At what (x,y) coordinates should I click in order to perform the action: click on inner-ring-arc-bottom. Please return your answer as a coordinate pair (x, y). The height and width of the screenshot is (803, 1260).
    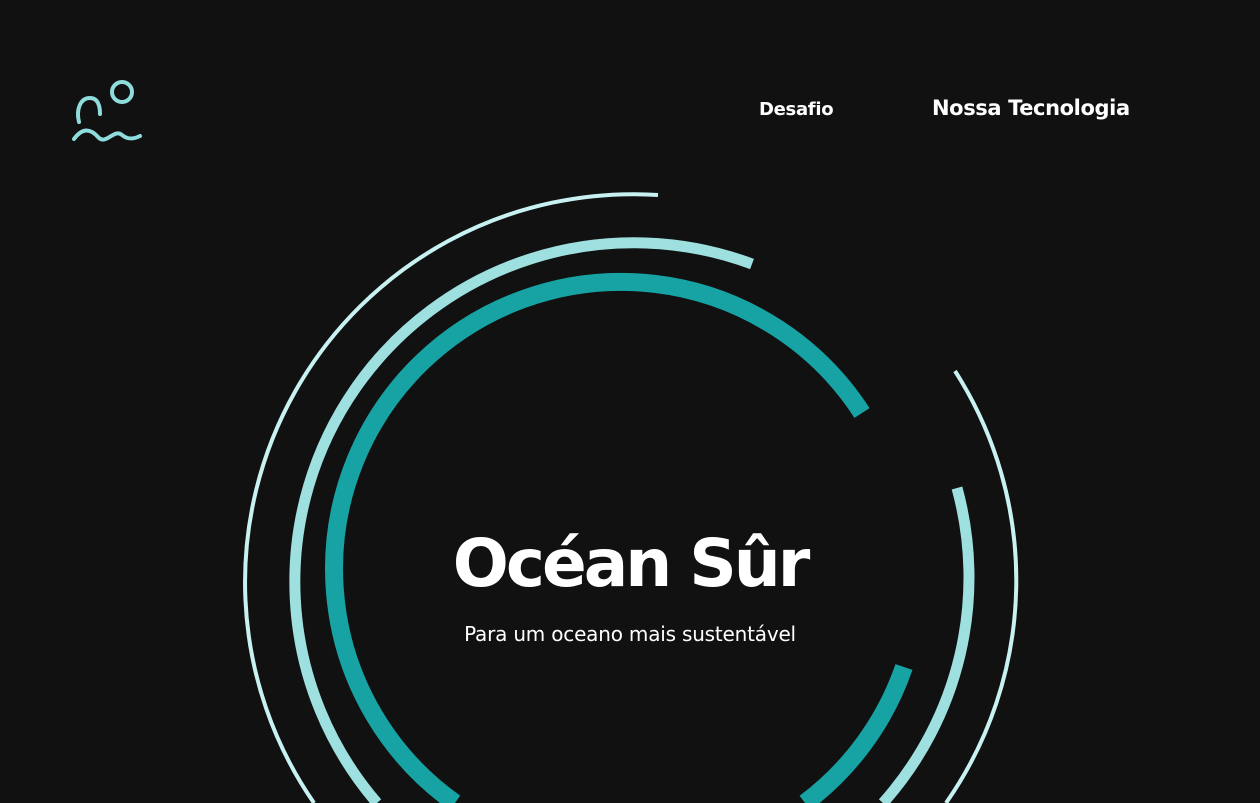
    Looking at the image, I should click on (856, 733).